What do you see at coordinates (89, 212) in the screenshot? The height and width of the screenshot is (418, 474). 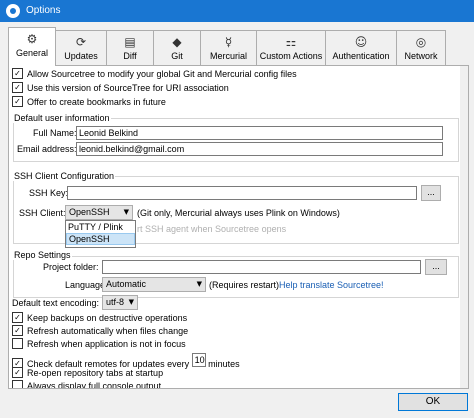 I see `ssh-client-value: OpenSSH` at bounding box center [89, 212].